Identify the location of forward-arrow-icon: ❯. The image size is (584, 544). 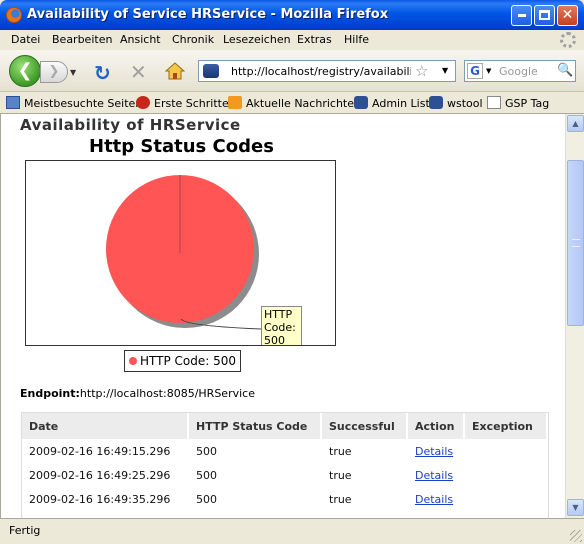
(54, 71).